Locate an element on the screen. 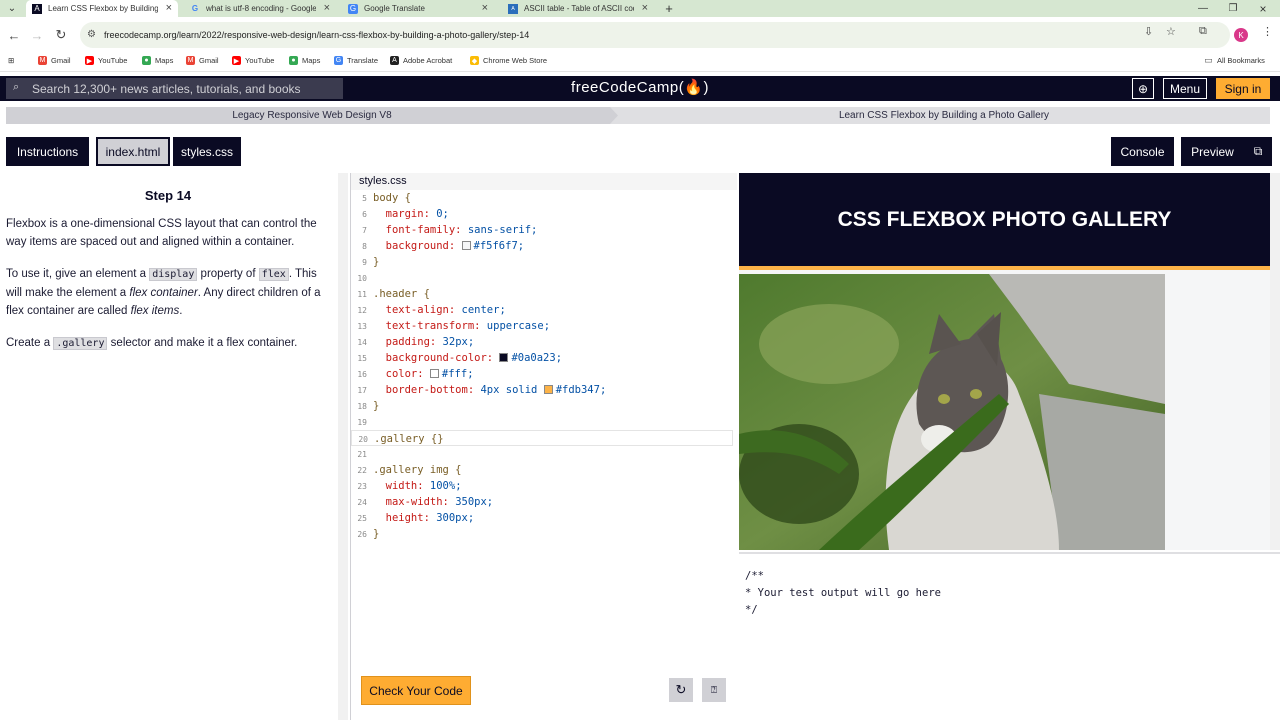 The height and width of the screenshot is (720, 1280). browser-tab-ascii: A ASCII table - Table of ASCII codes × is located at coordinates (578, 8).